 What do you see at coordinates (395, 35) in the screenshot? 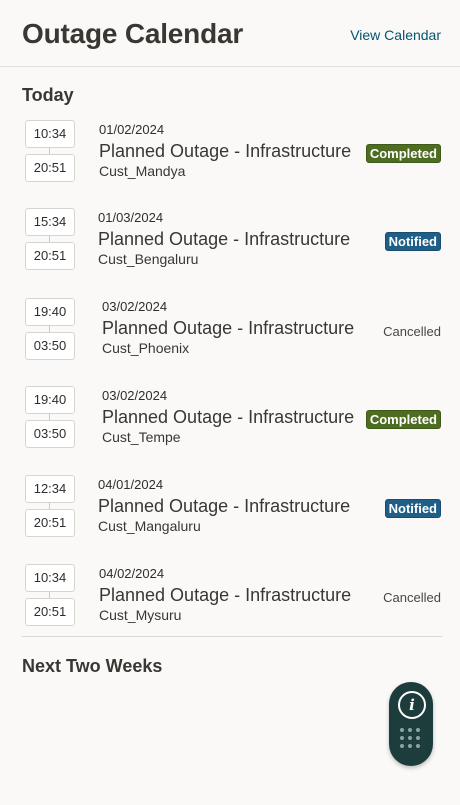
I see `view-calendar-link: View Calendar` at bounding box center [395, 35].